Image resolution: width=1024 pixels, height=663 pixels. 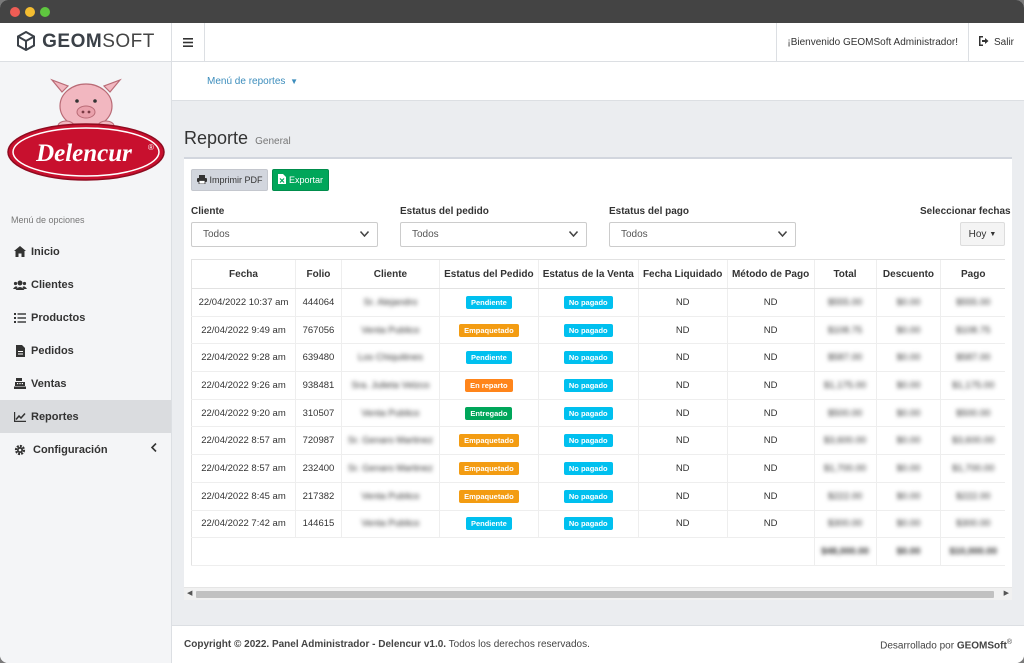 I want to click on cell-total: $555.00, so click(x=844, y=302).